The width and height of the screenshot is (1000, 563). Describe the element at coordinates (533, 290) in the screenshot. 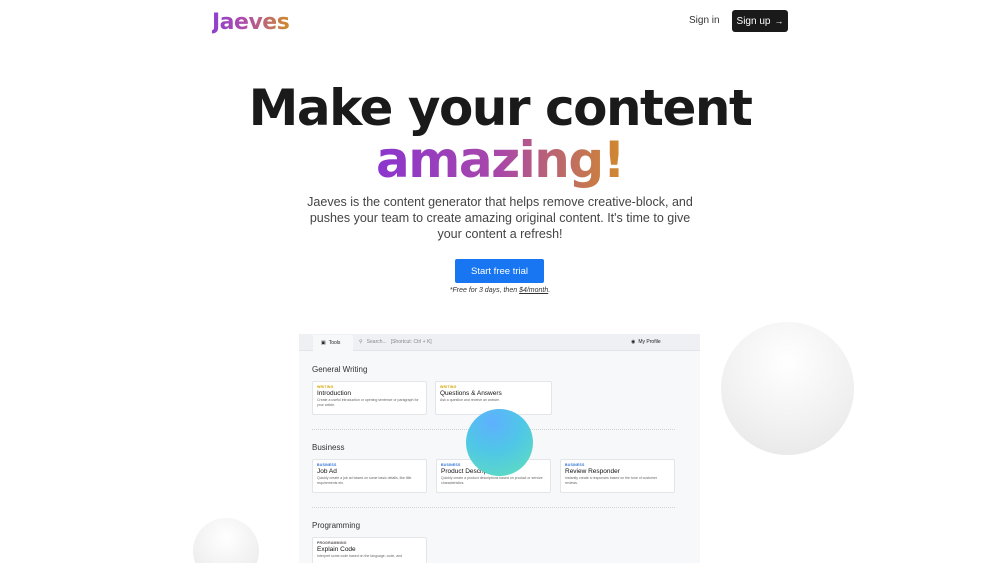

I see `pricing-link: $4/month` at that location.